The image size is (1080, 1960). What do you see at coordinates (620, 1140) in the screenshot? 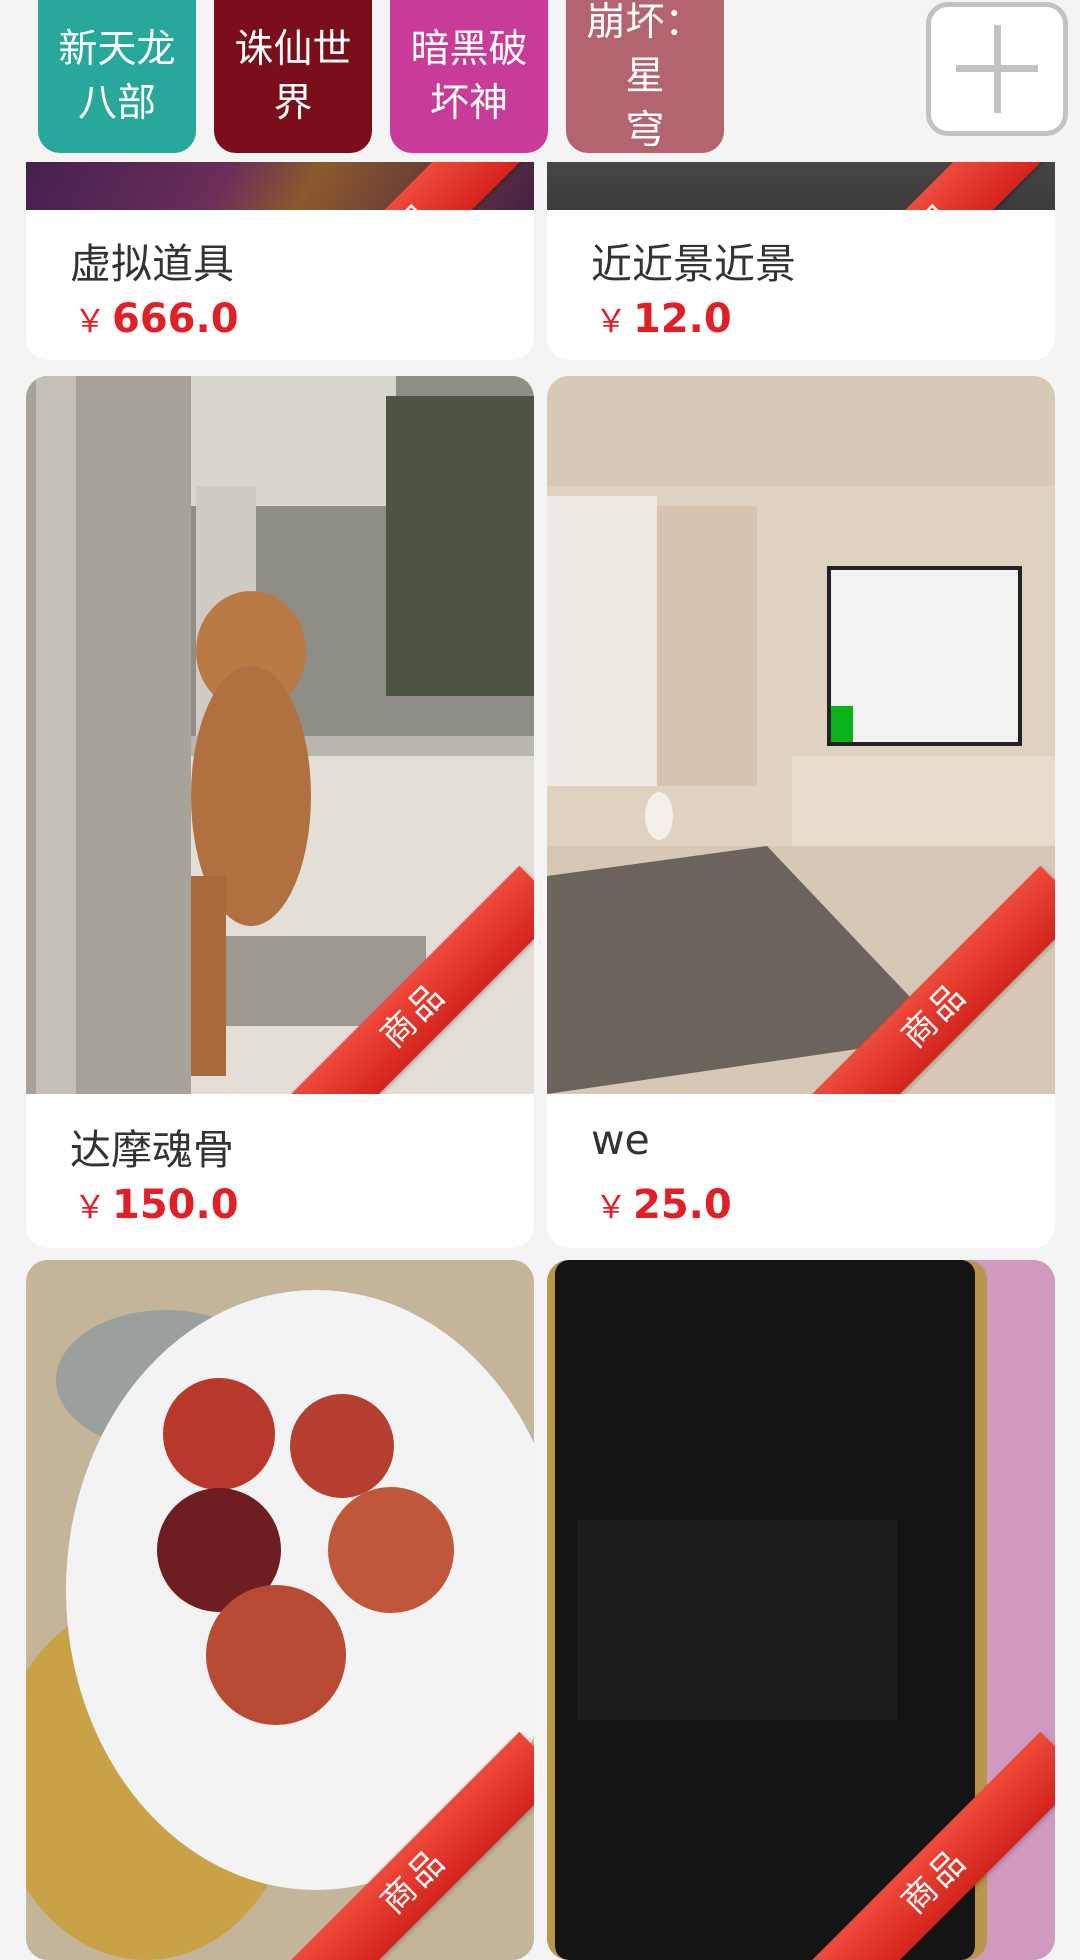
I see `product-title: we` at bounding box center [620, 1140].